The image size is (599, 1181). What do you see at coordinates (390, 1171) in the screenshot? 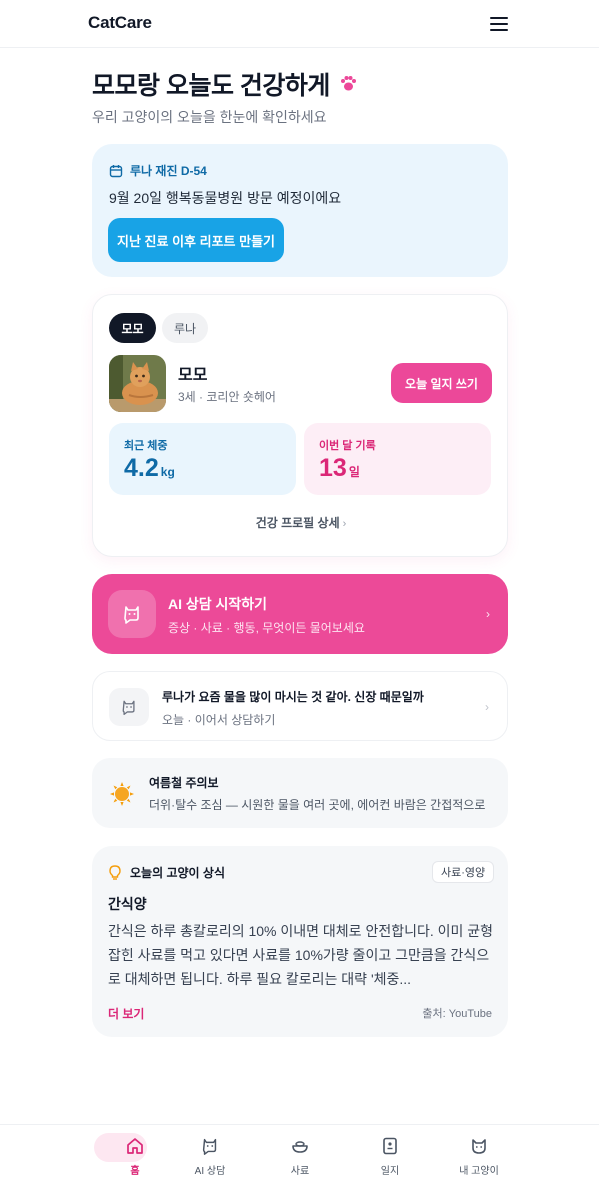
I see `nav-diary-label: 일지` at bounding box center [390, 1171].